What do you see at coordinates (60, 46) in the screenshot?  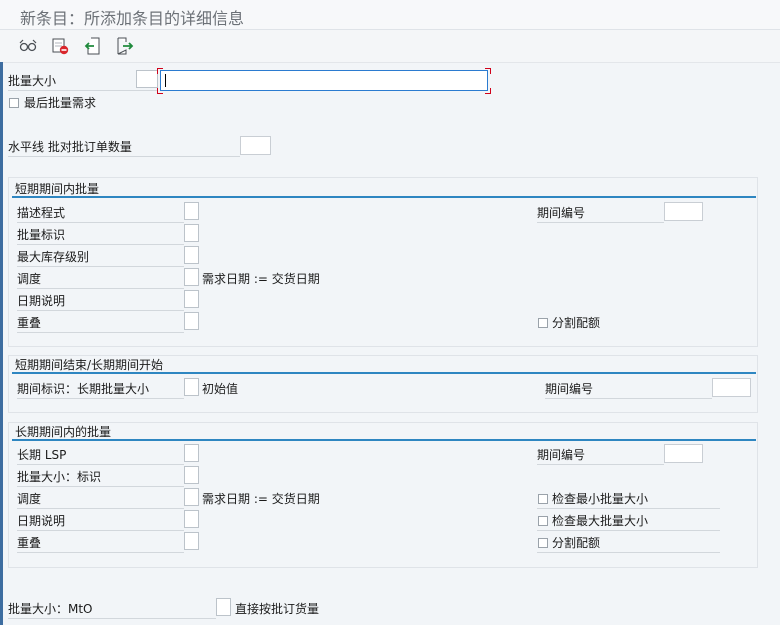 I see `delete-icon` at bounding box center [60, 46].